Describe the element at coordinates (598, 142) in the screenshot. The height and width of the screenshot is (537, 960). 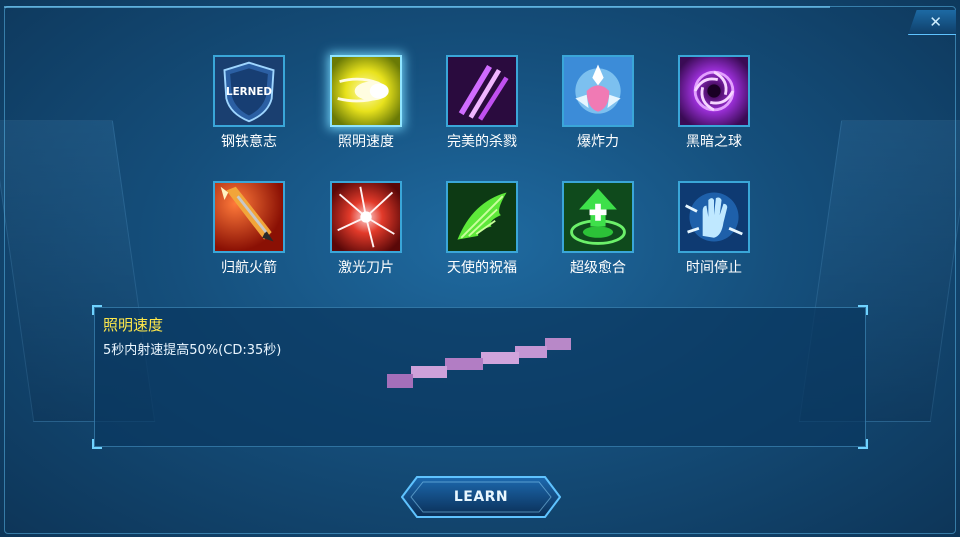
I see `skill-name: 爆炸力` at that location.